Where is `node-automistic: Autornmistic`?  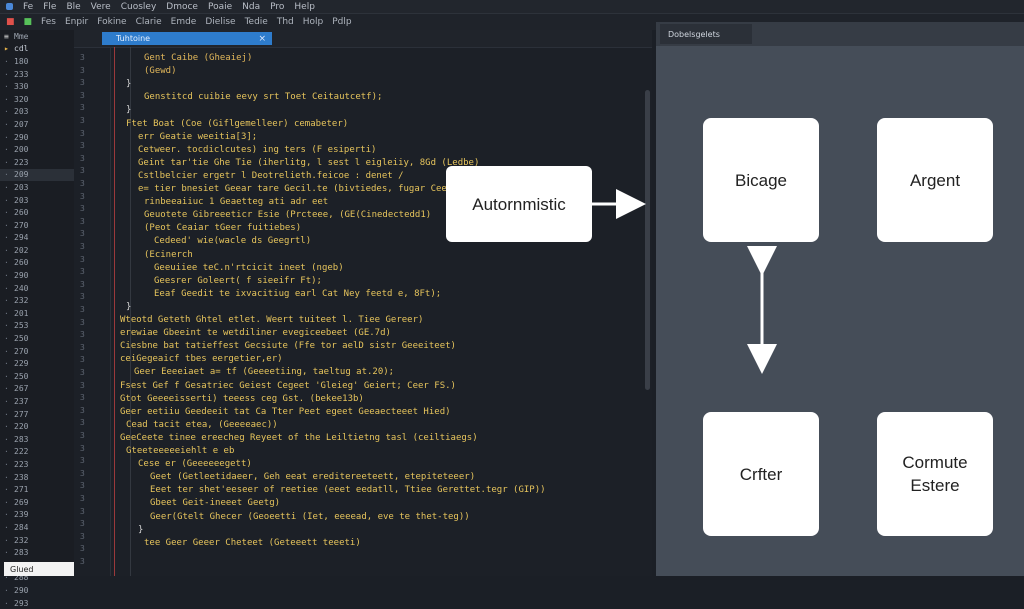
node-automistic: Autornmistic is located at coordinates (519, 204).